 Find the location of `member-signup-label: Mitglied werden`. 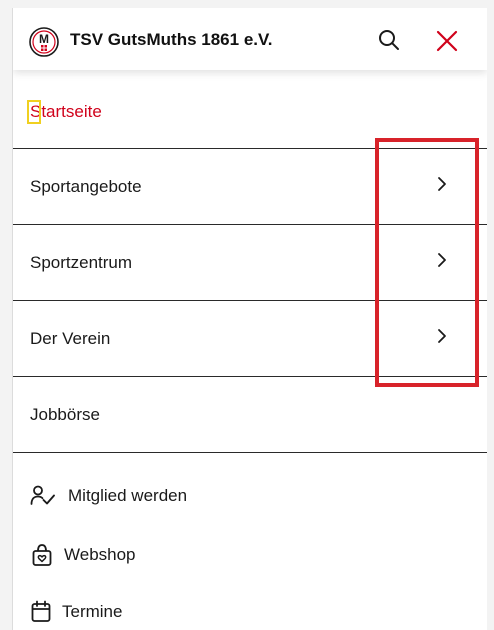

member-signup-label: Mitglied werden is located at coordinates (128, 495).